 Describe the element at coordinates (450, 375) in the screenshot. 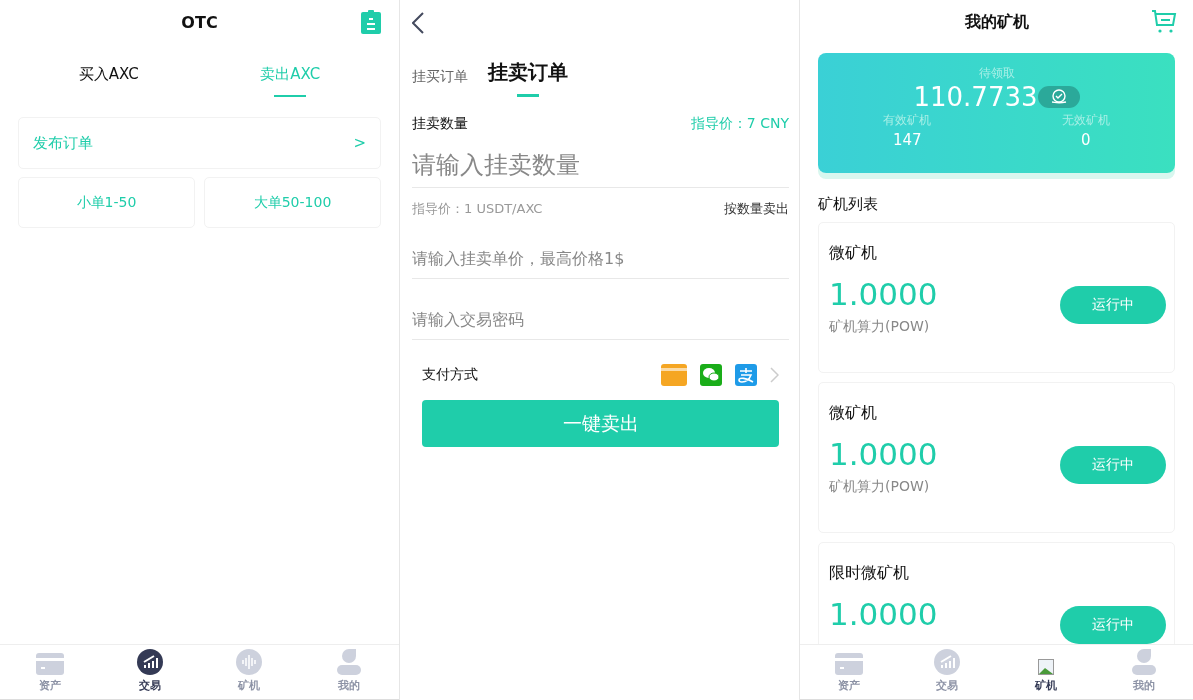

I see `payment-label: 支付方式` at that location.